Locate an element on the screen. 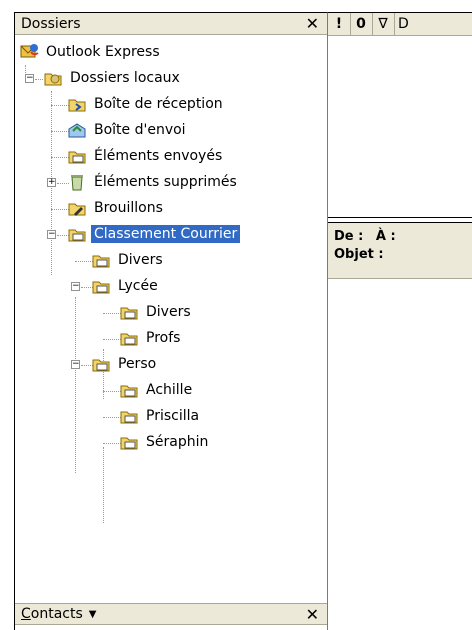  folders-pane-title: Dossiers is located at coordinates (51, 23).